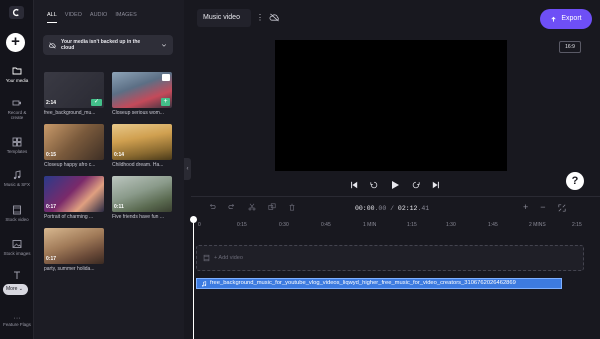 This screenshot has width=600, height=339. What do you see at coordinates (17, 109) in the screenshot?
I see `rail-item-record-create: Record & create` at bounding box center [17, 109].